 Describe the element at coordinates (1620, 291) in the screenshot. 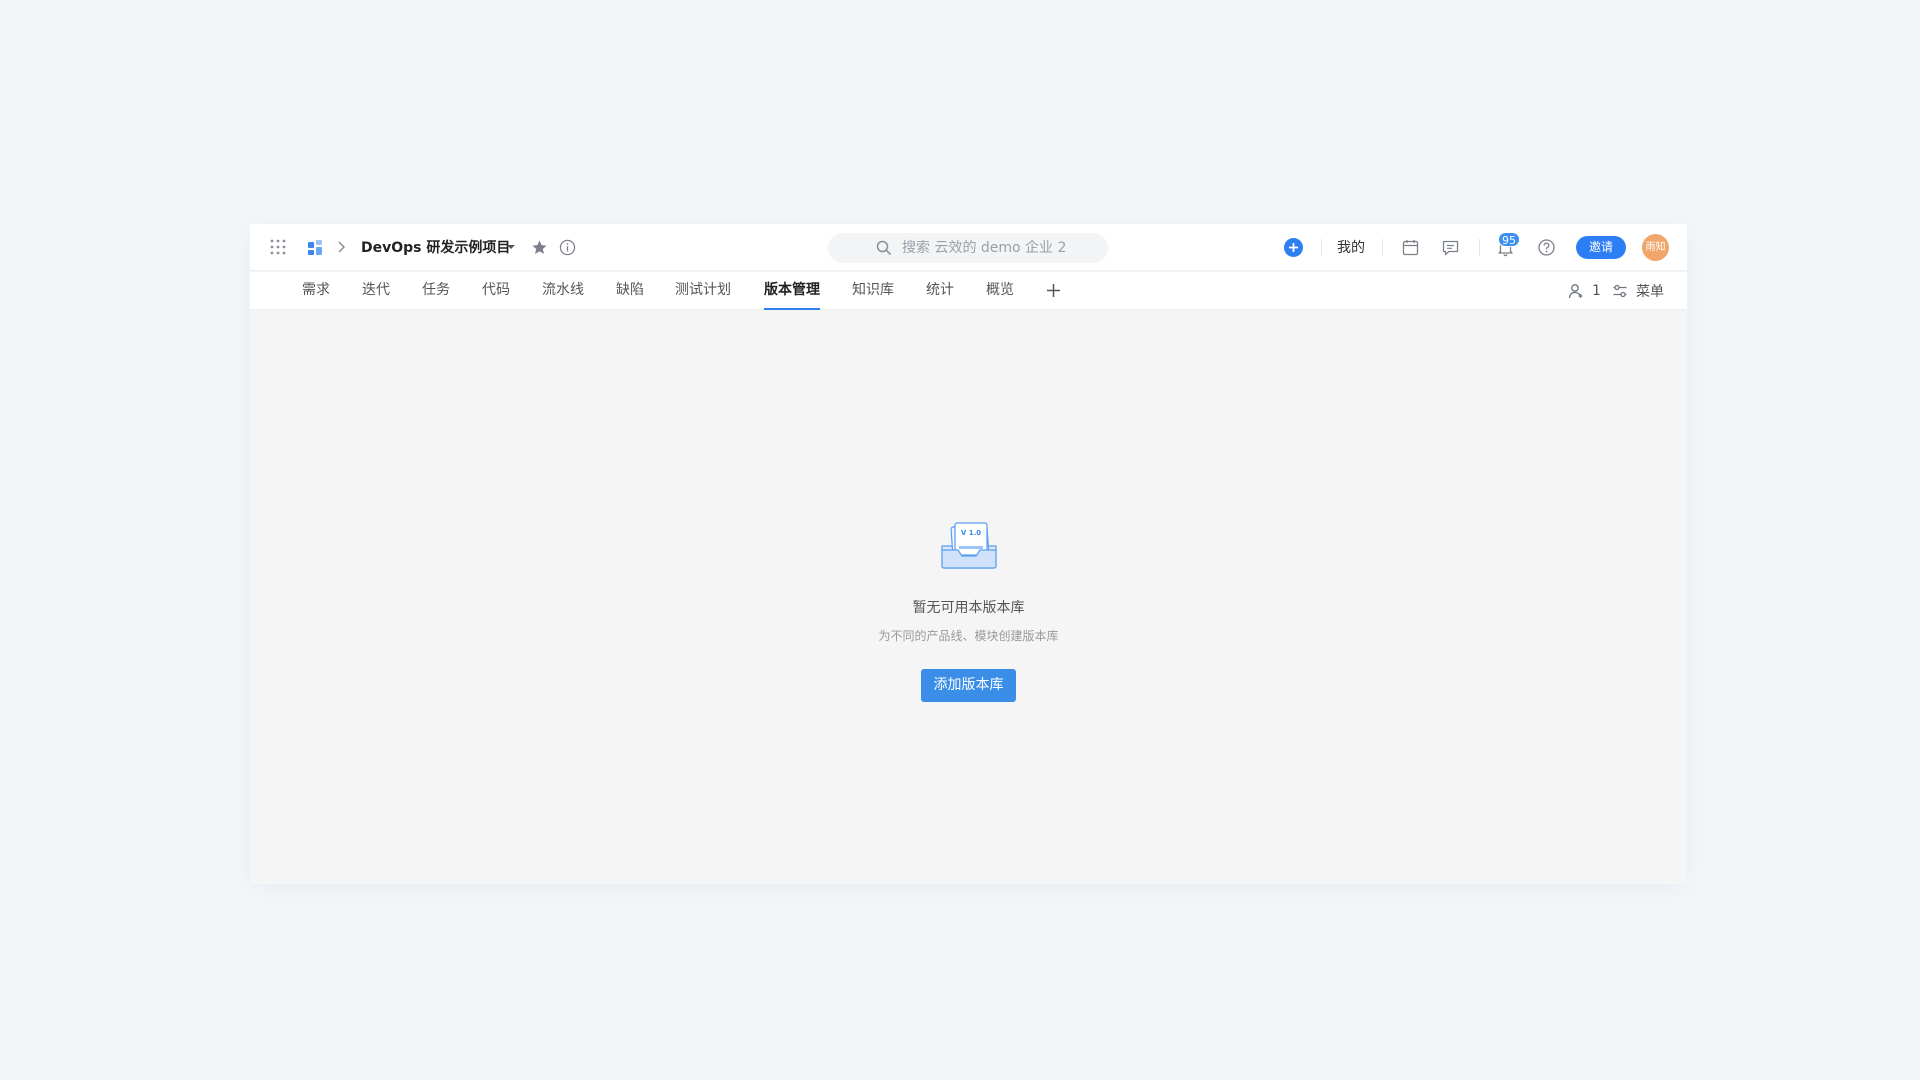

I see `sliders-icon` at that location.